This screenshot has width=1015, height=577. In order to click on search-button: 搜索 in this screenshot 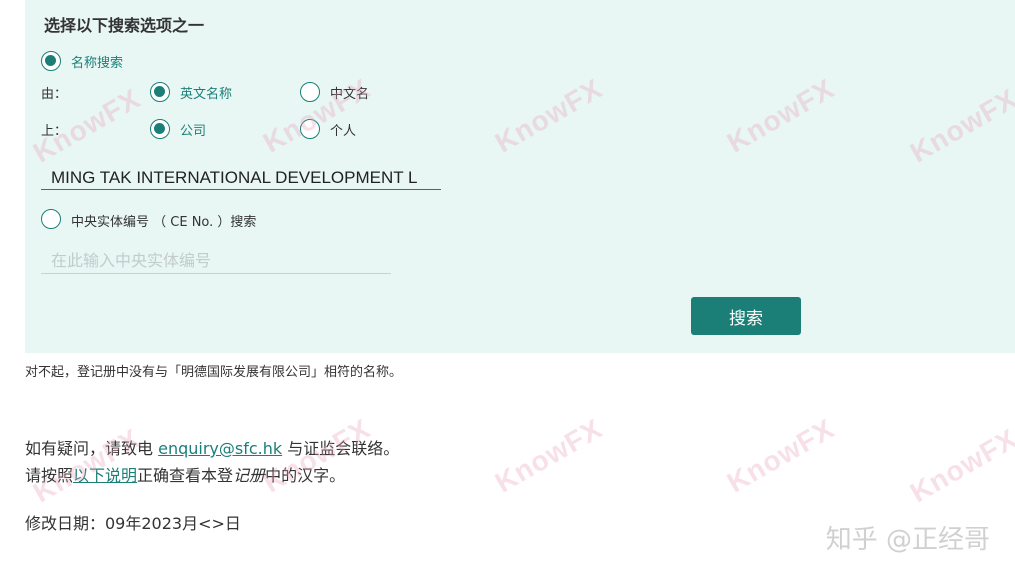, I will do `click(746, 316)`.